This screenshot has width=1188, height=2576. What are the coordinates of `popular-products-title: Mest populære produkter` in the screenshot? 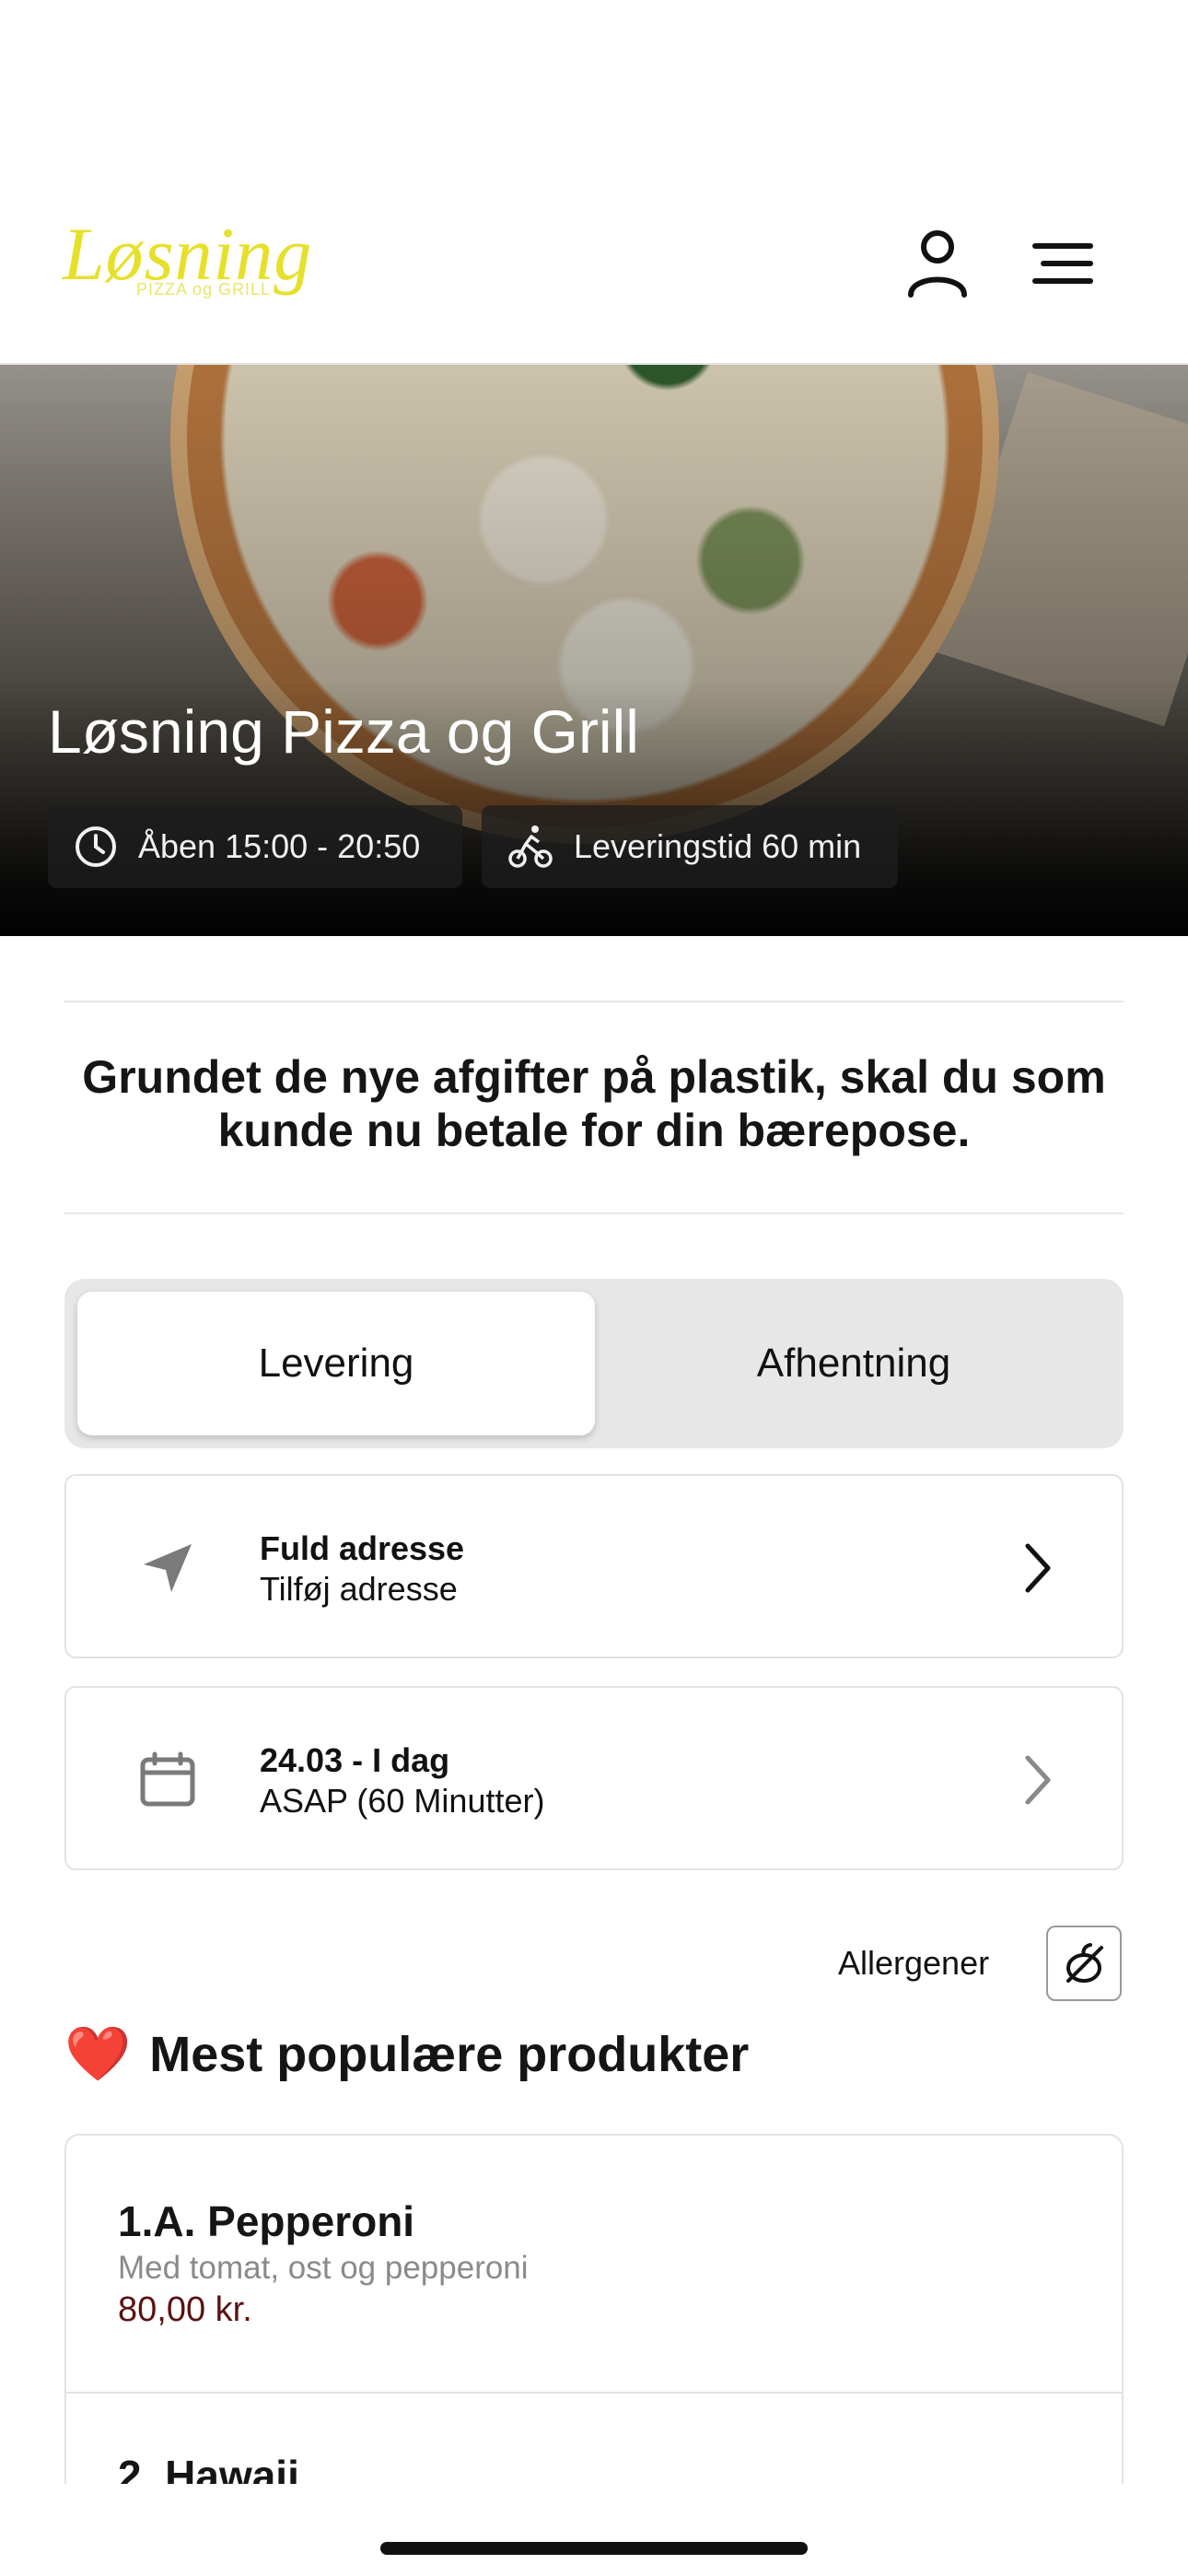 It's located at (449, 2054).